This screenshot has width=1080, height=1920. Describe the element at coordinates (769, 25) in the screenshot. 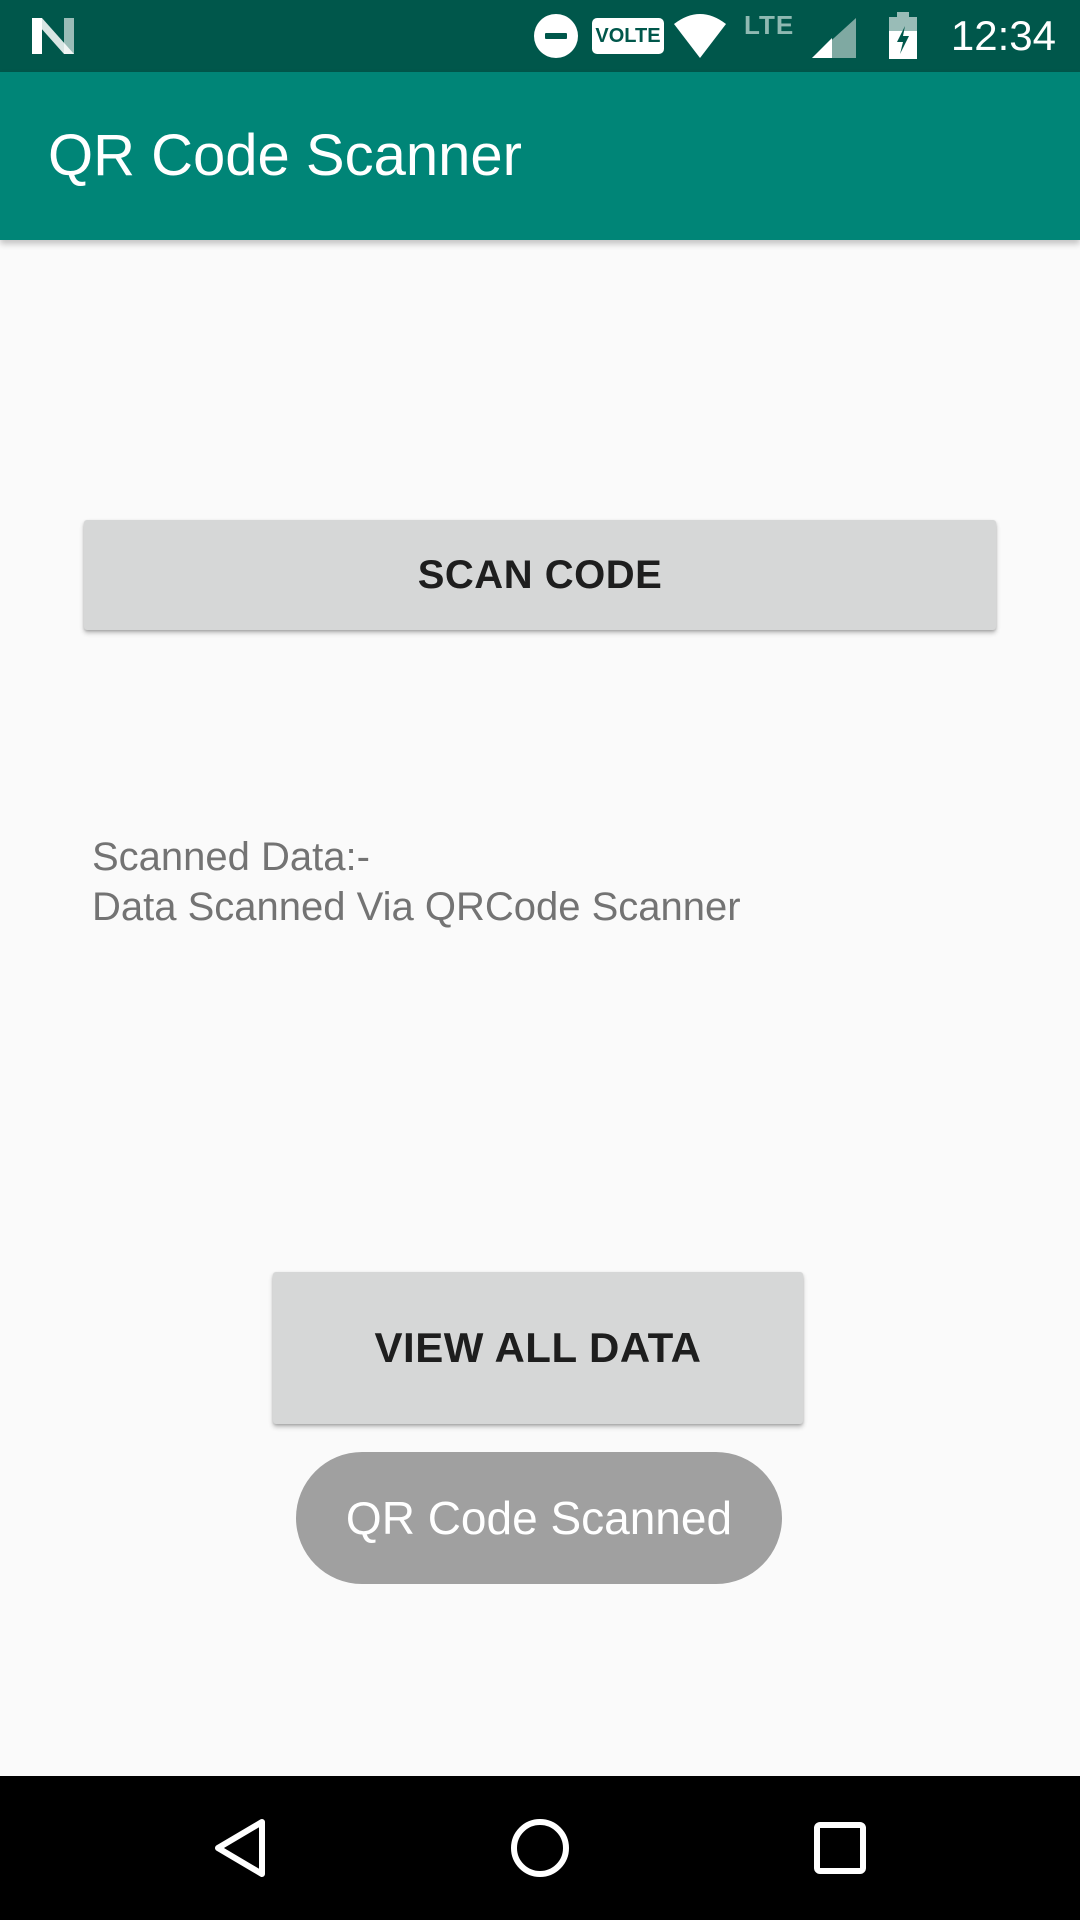

I see `lte-label: LTE` at that location.